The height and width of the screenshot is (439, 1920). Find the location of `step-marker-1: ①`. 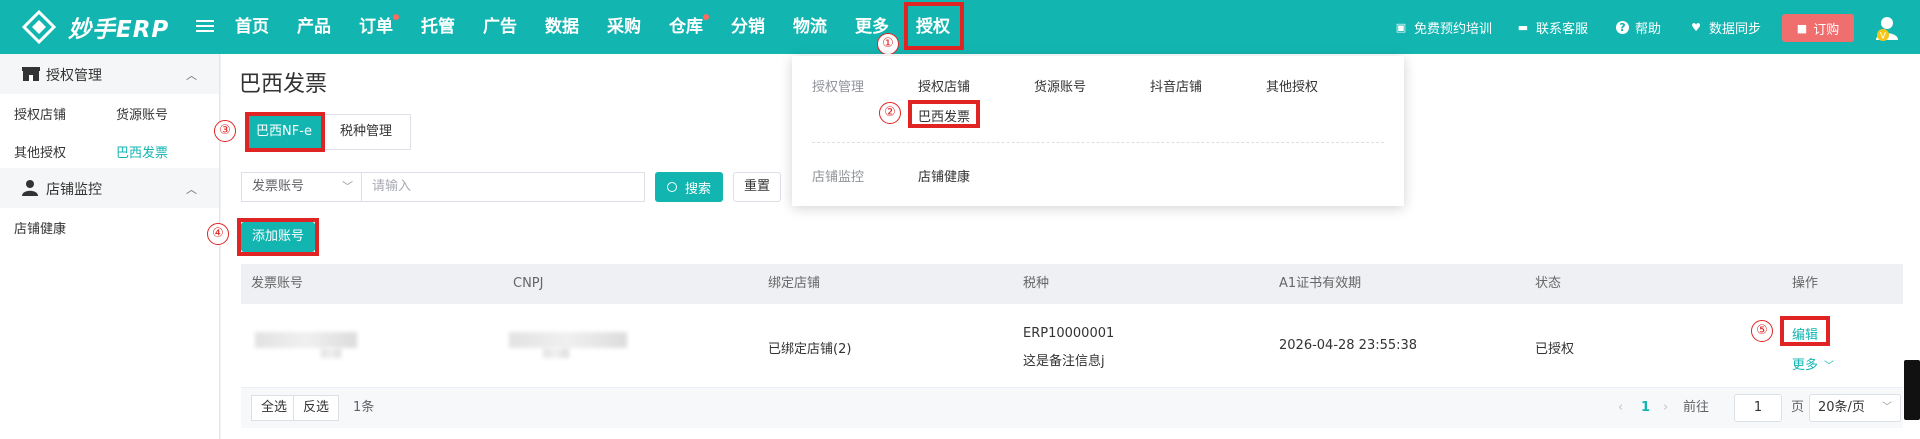

step-marker-1: ① is located at coordinates (888, 44).